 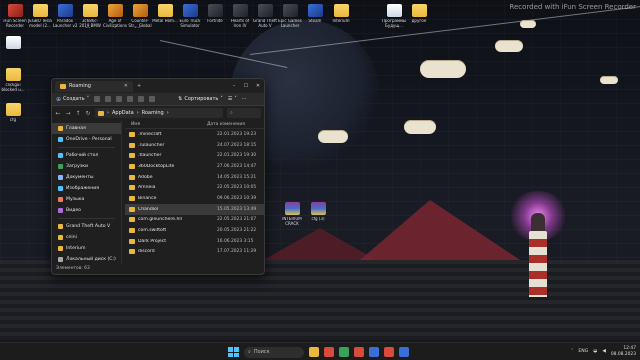 I want to click on language-indicator: ENG, so click(x=583, y=351).